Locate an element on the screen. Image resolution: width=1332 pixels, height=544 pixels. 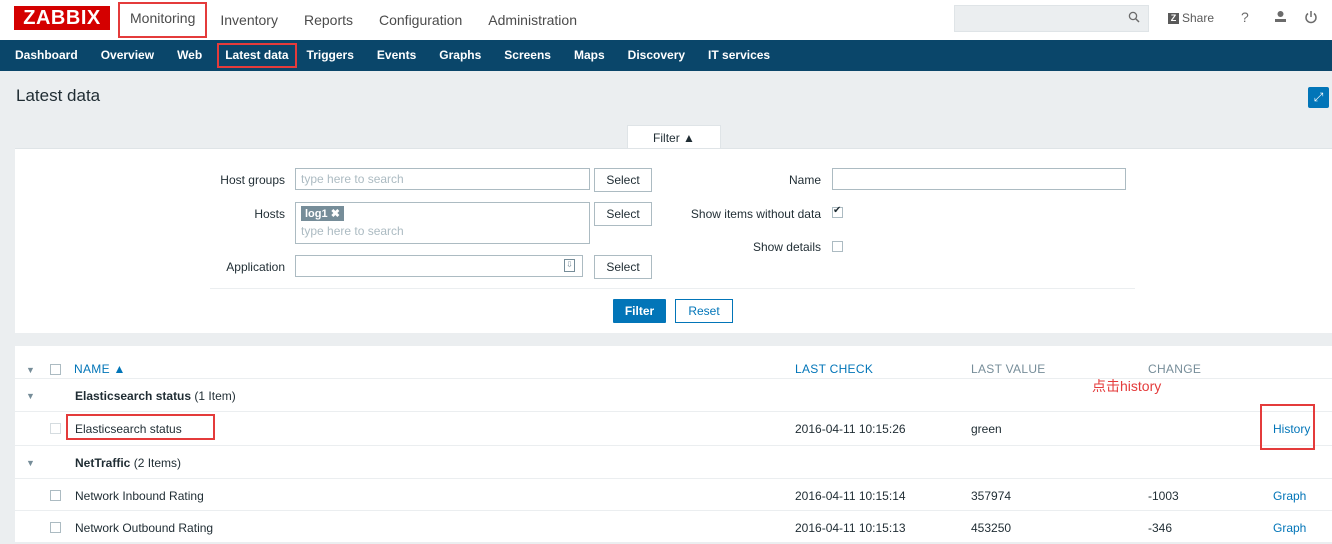
nav-configuration: Configuration is located at coordinates (420, 20).